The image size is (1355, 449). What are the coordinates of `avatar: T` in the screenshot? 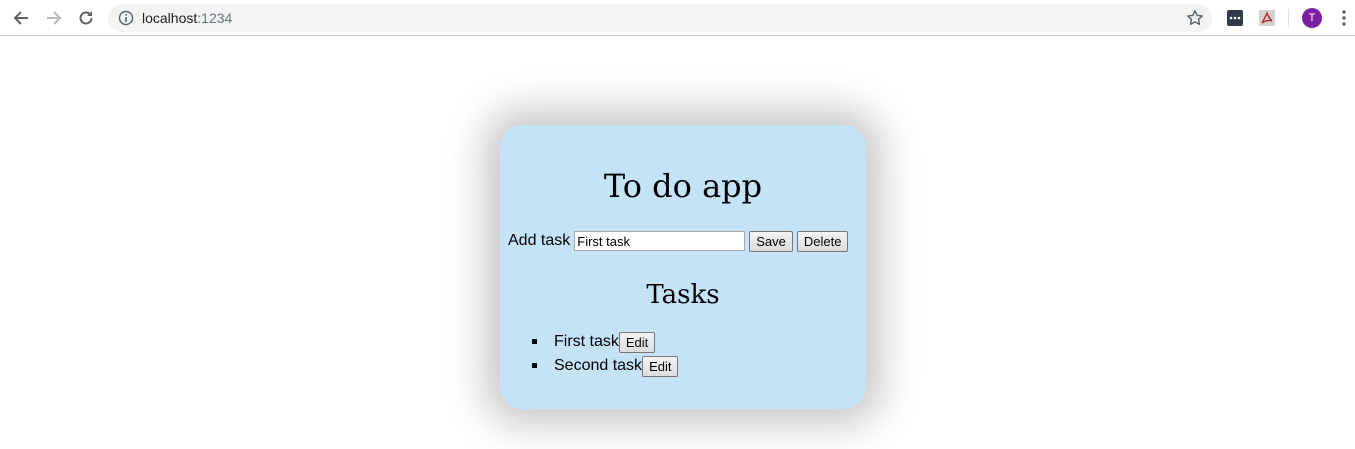 It's located at (1312, 18).